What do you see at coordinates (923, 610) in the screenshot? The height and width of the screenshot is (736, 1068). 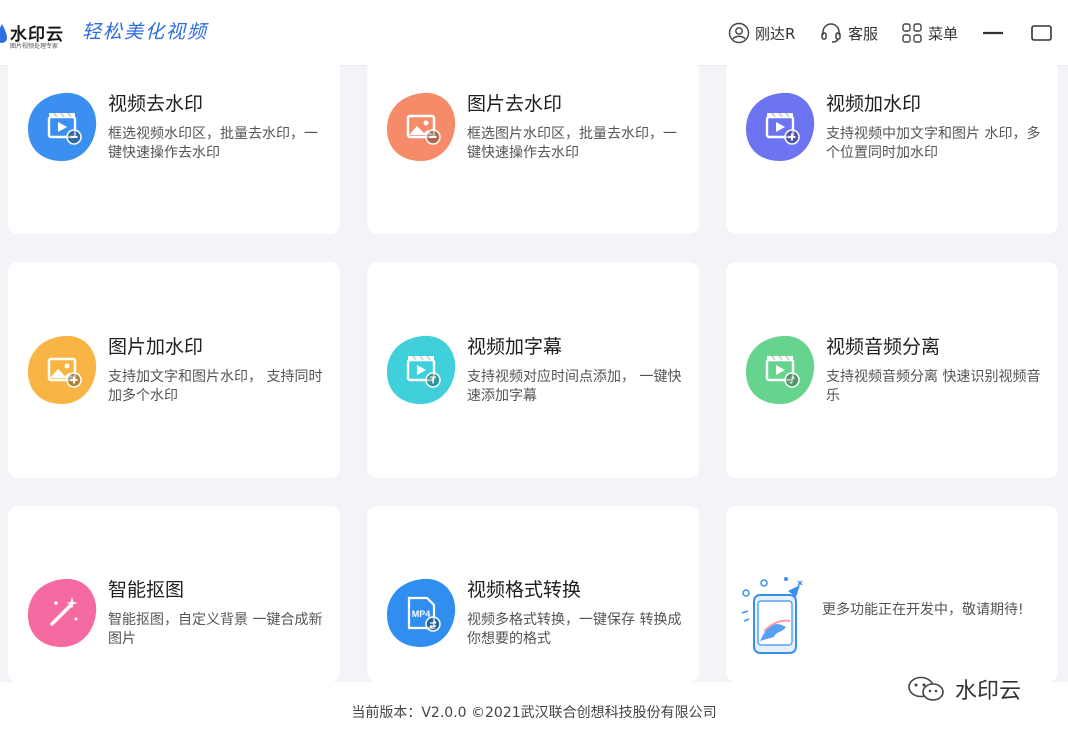 I see `feature-card-desc: 更多功能正在开发中，敬请期待!` at bounding box center [923, 610].